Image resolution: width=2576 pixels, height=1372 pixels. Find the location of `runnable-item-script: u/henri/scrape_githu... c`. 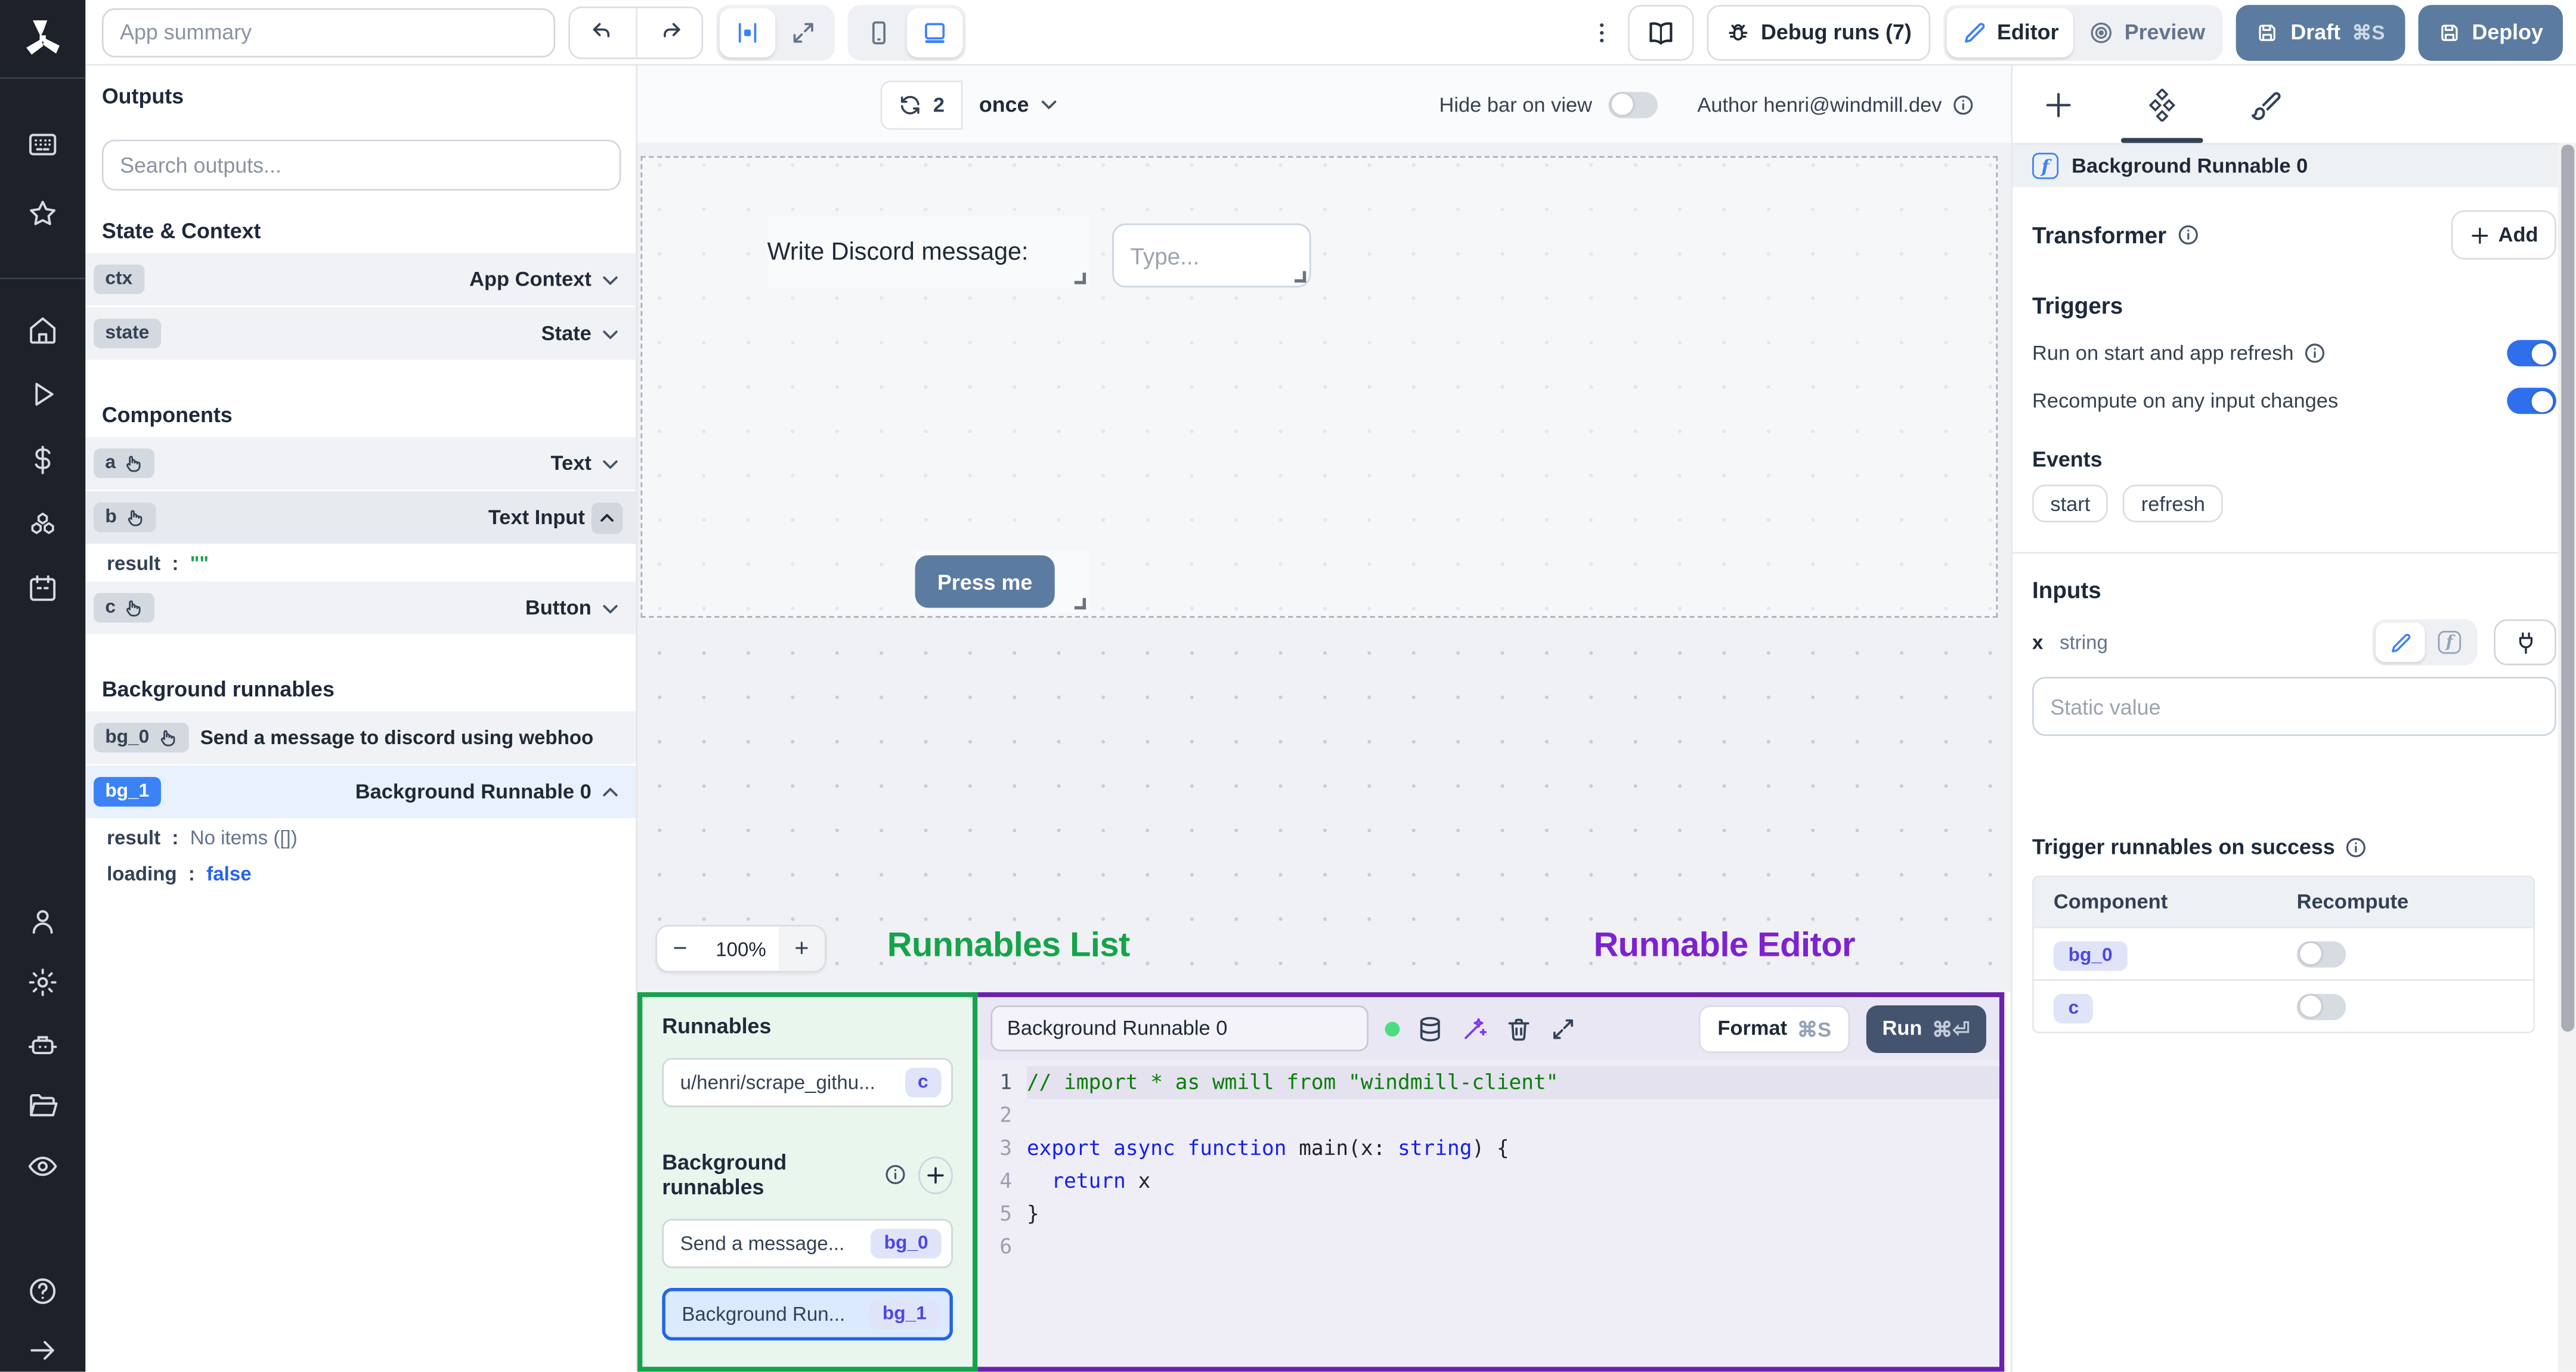

runnable-item-script: u/henri/scrape_githu... c is located at coordinates (808, 1082).